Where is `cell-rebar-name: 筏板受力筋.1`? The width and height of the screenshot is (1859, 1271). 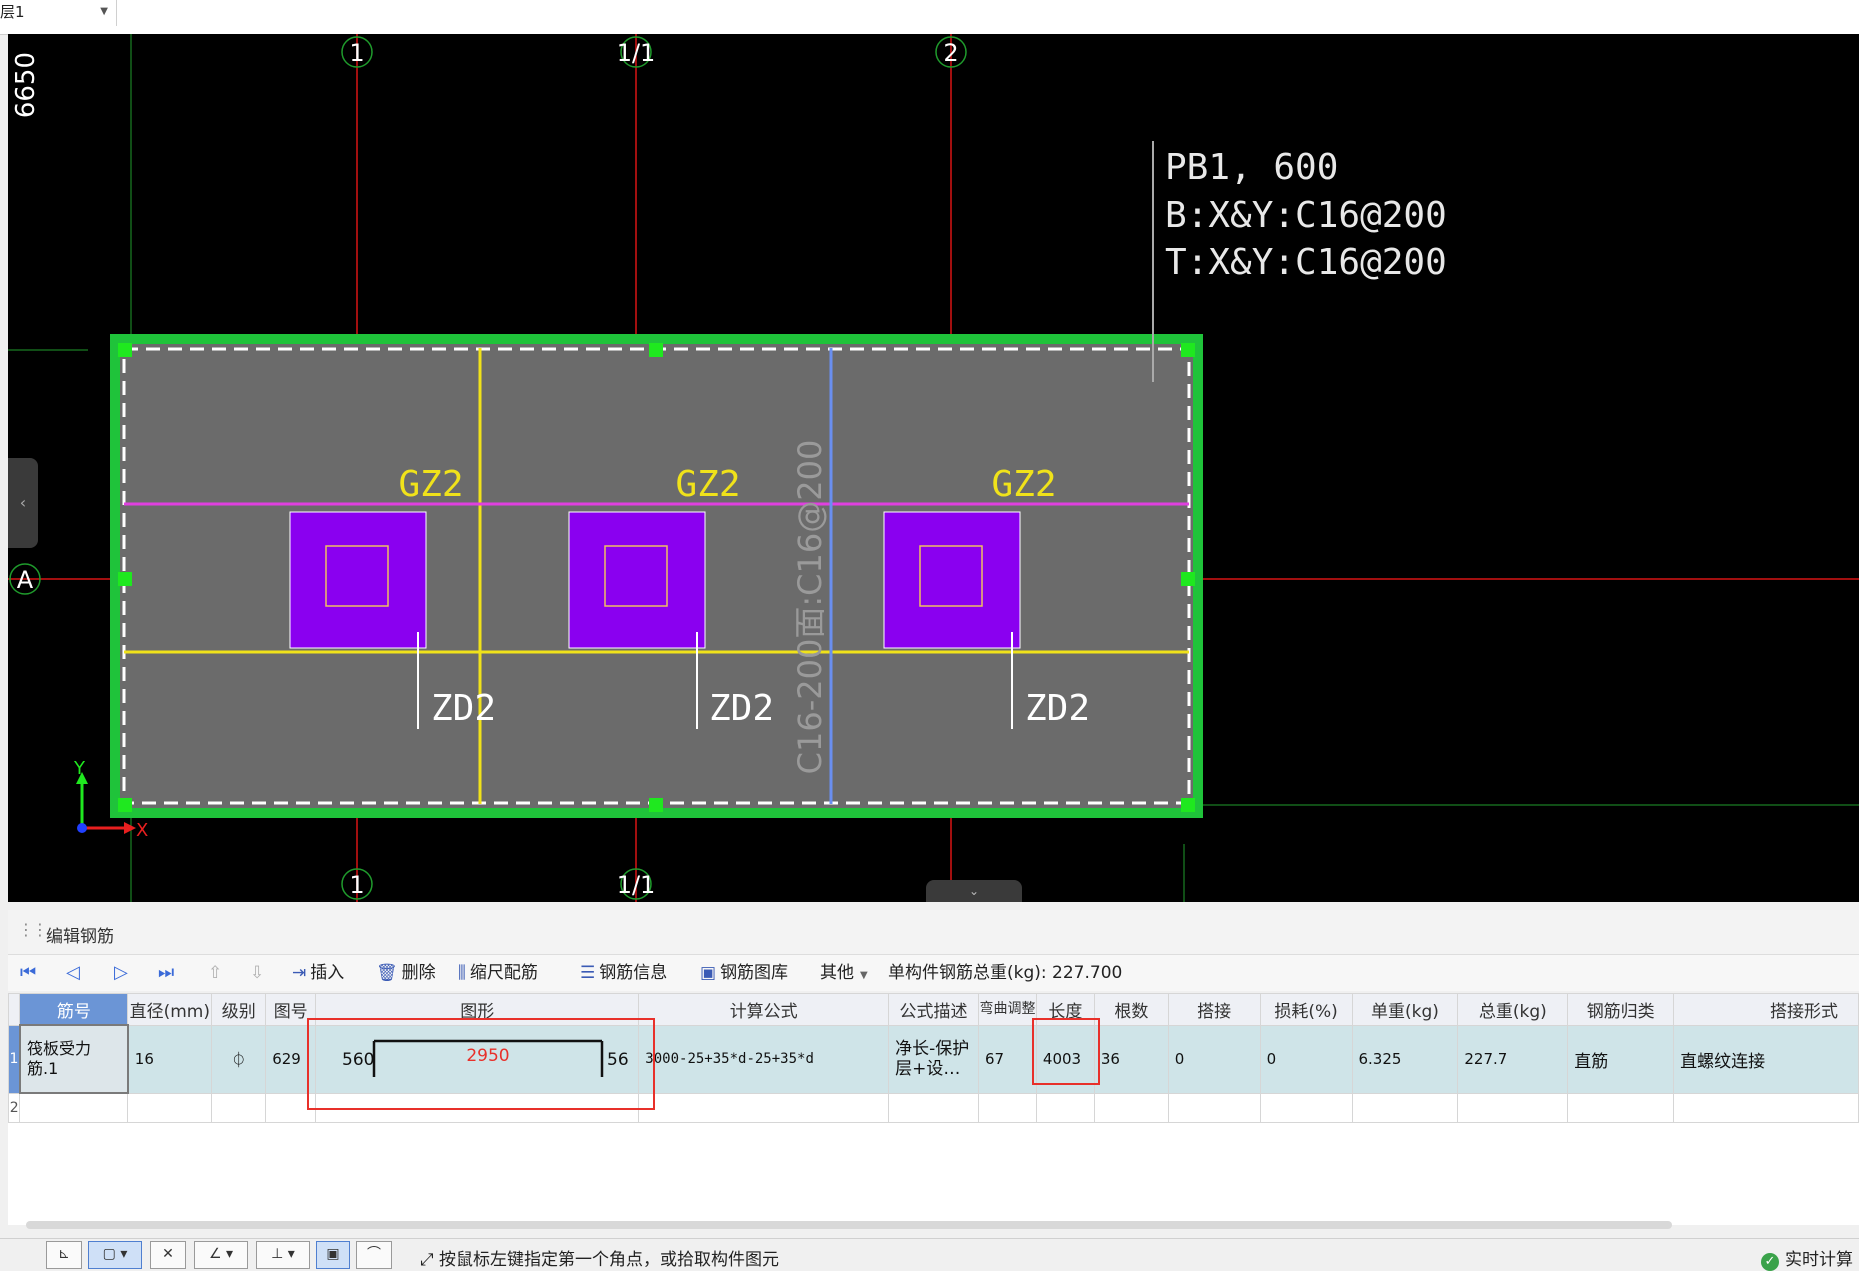 cell-rebar-name: 筏板受力筋.1 is located at coordinates (73, 1059).